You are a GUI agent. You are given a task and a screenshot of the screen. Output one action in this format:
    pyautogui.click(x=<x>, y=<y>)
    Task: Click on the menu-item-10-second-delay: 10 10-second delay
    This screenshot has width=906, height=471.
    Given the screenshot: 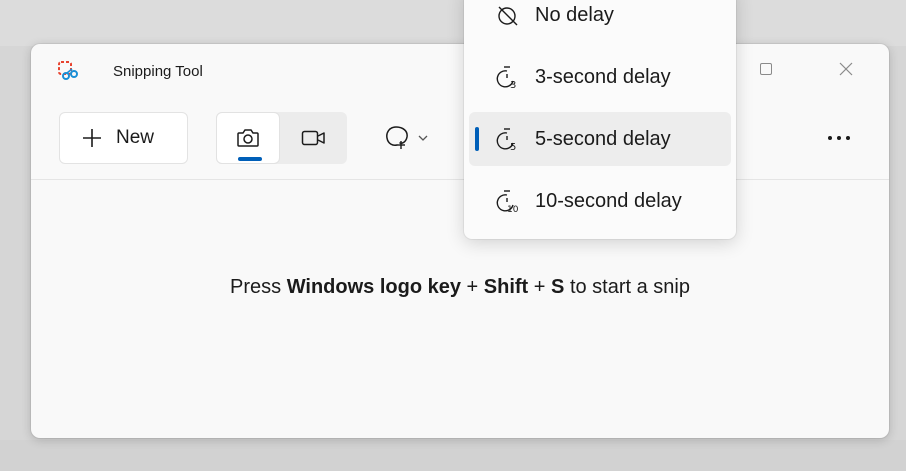 What is the action you would take?
    pyautogui.click(x=600, y=201)
    